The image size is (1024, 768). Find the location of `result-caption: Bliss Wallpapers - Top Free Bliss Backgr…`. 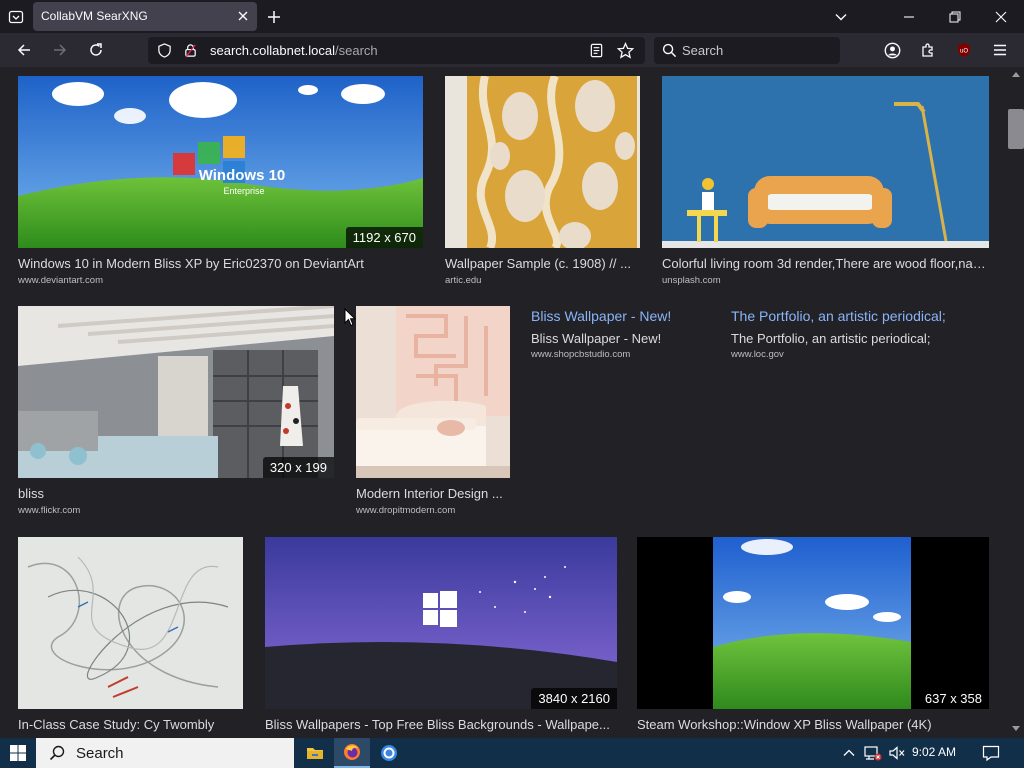

result-caption: Bliss Wallpapers - Top Free Bliss Backgr… is located at coordinates (441, 724).